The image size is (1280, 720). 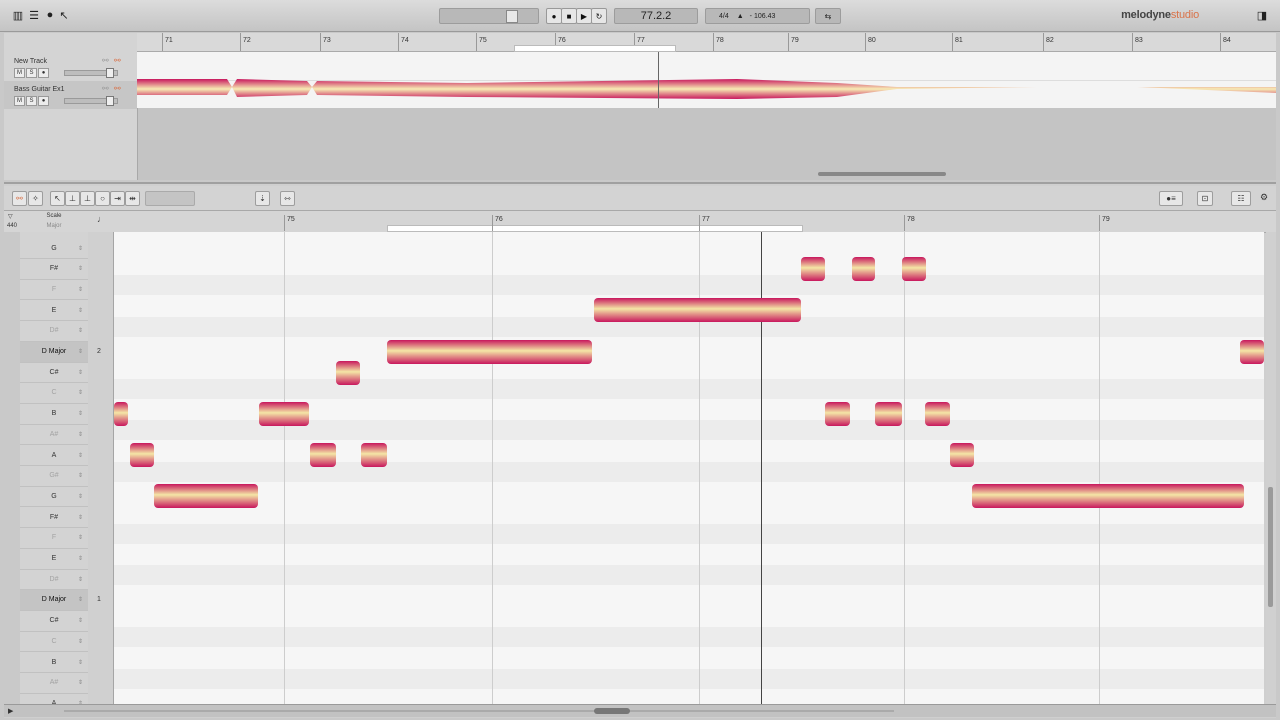 I want to click on scale-row: C# ⇕, so click(x=54, y=373).